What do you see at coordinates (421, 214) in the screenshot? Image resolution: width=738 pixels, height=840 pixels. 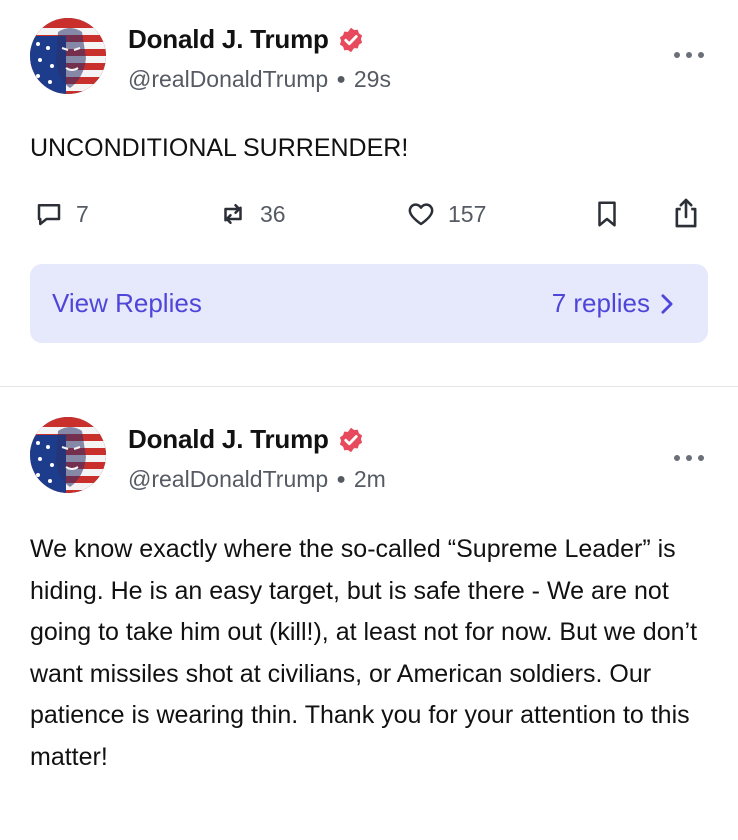 I see `heart-icon` at bounding box center [421, 214].